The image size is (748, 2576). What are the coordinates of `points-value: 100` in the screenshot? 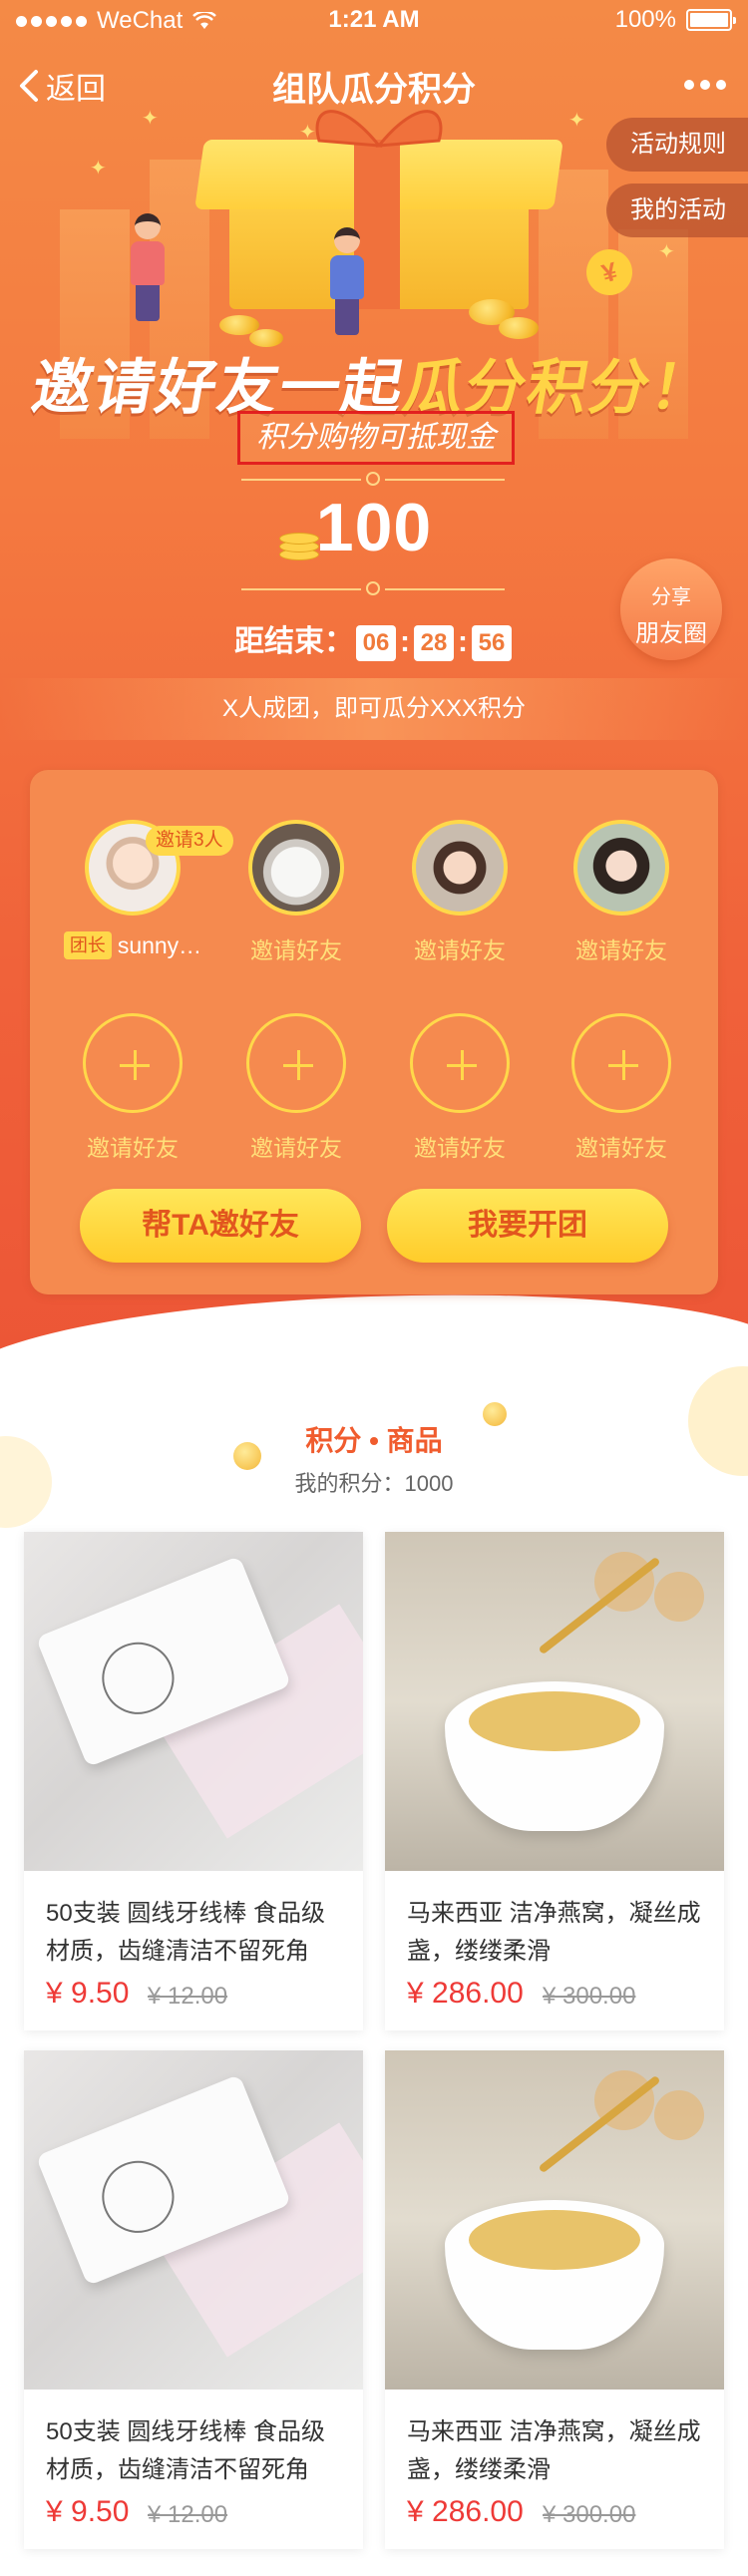 It's located at (374, 527).